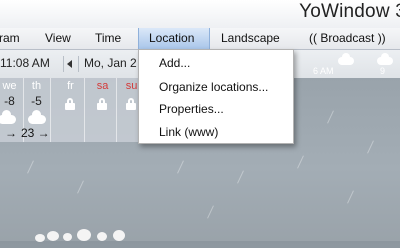  I want to click on snow-cloud-icon, so click(8, 117).